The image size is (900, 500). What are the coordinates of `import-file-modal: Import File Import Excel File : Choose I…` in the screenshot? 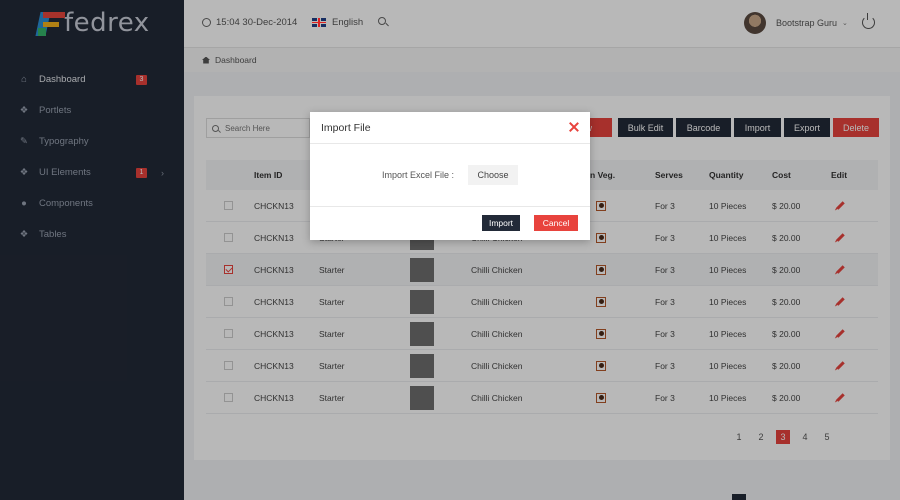 It's located at (450, 176).